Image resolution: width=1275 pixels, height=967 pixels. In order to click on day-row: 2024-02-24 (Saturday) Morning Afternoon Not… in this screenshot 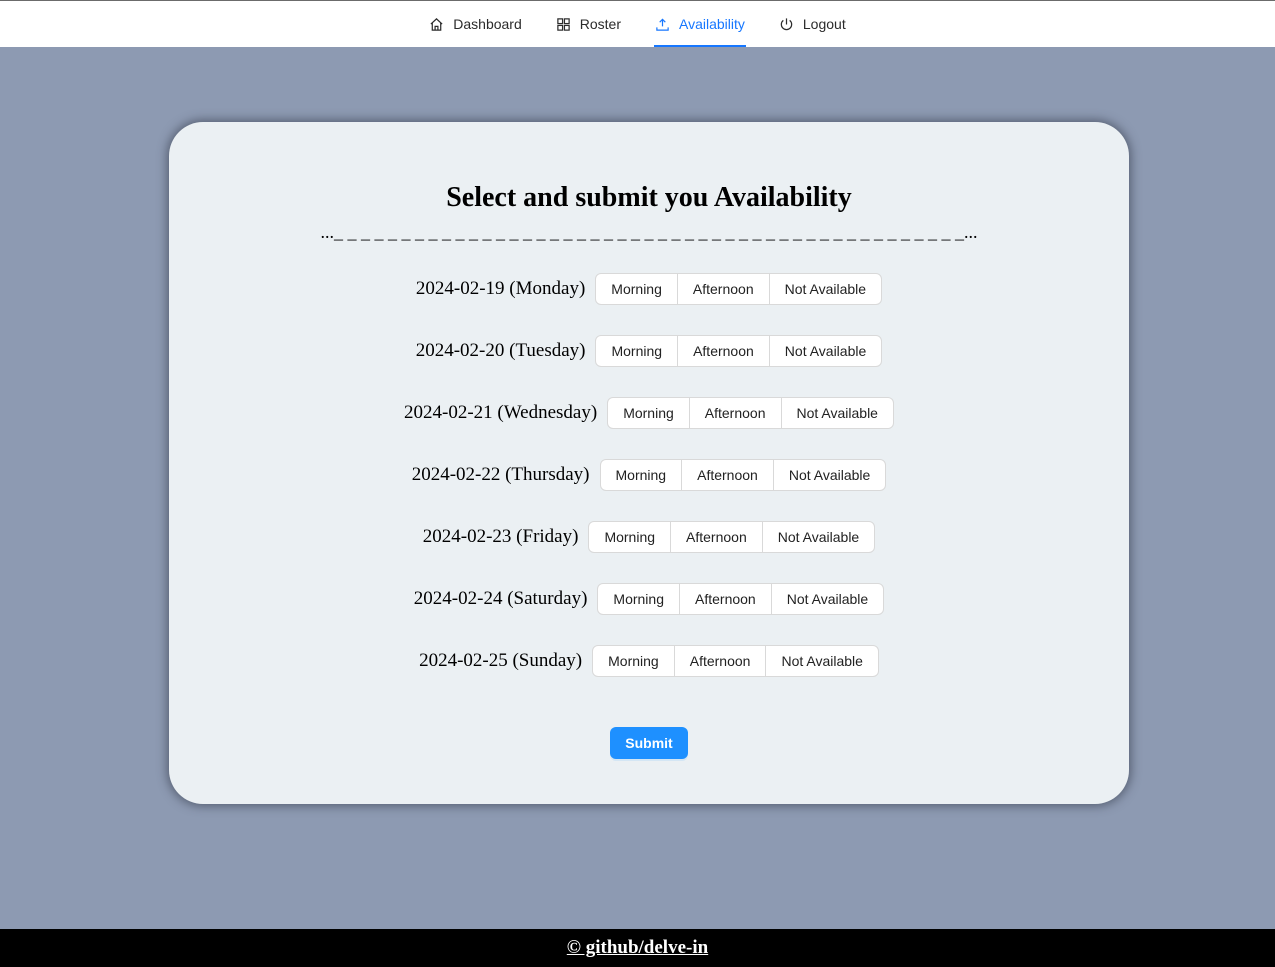, I will do `click(649, 599)`.